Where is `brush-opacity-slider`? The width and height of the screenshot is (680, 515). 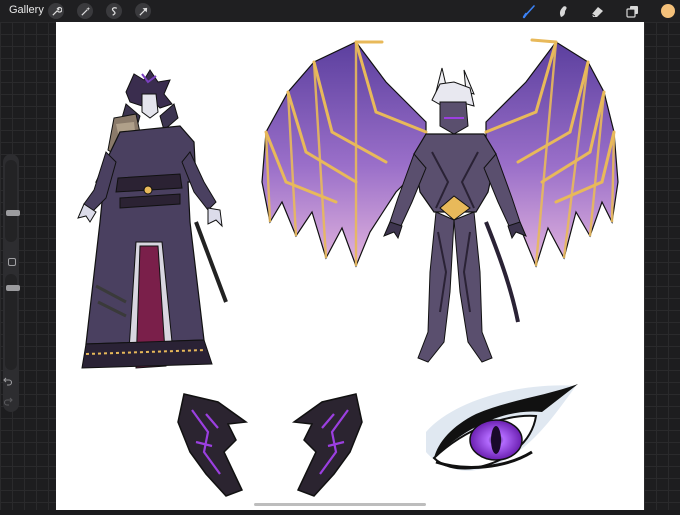
brush-opacity-slider is located at coordinates (12, 322).